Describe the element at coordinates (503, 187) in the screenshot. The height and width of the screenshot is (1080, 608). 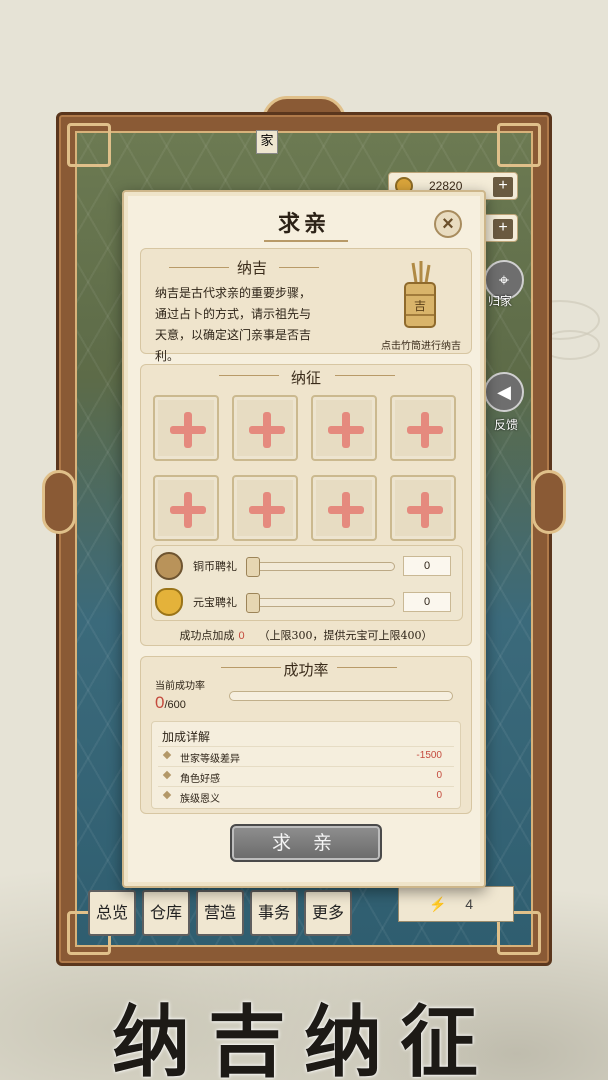
I see `add-copper-button: +` at that location.